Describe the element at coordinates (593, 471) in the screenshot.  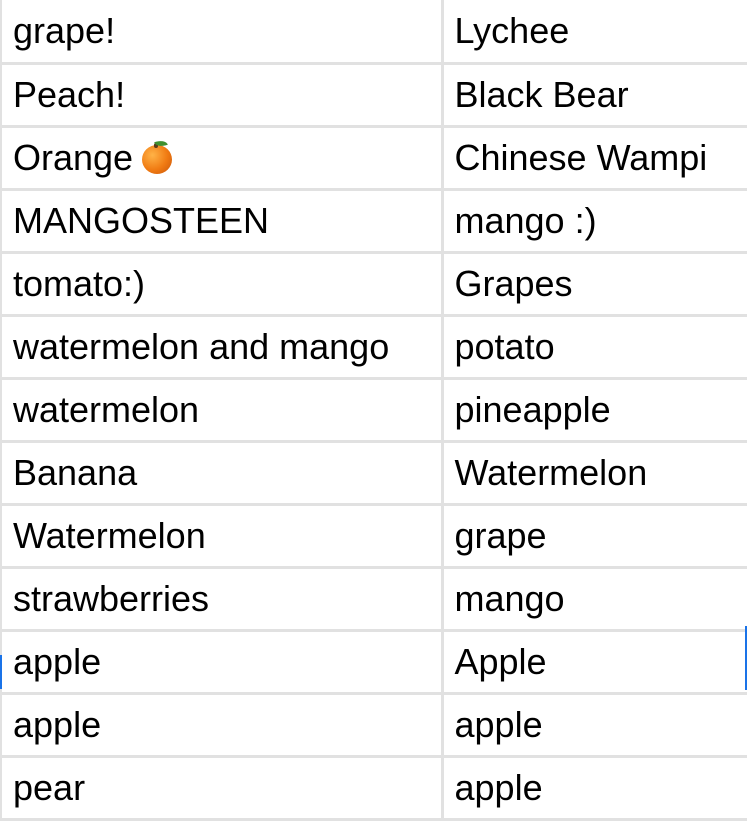
I see `cell-b8: Watermelon` at that location.